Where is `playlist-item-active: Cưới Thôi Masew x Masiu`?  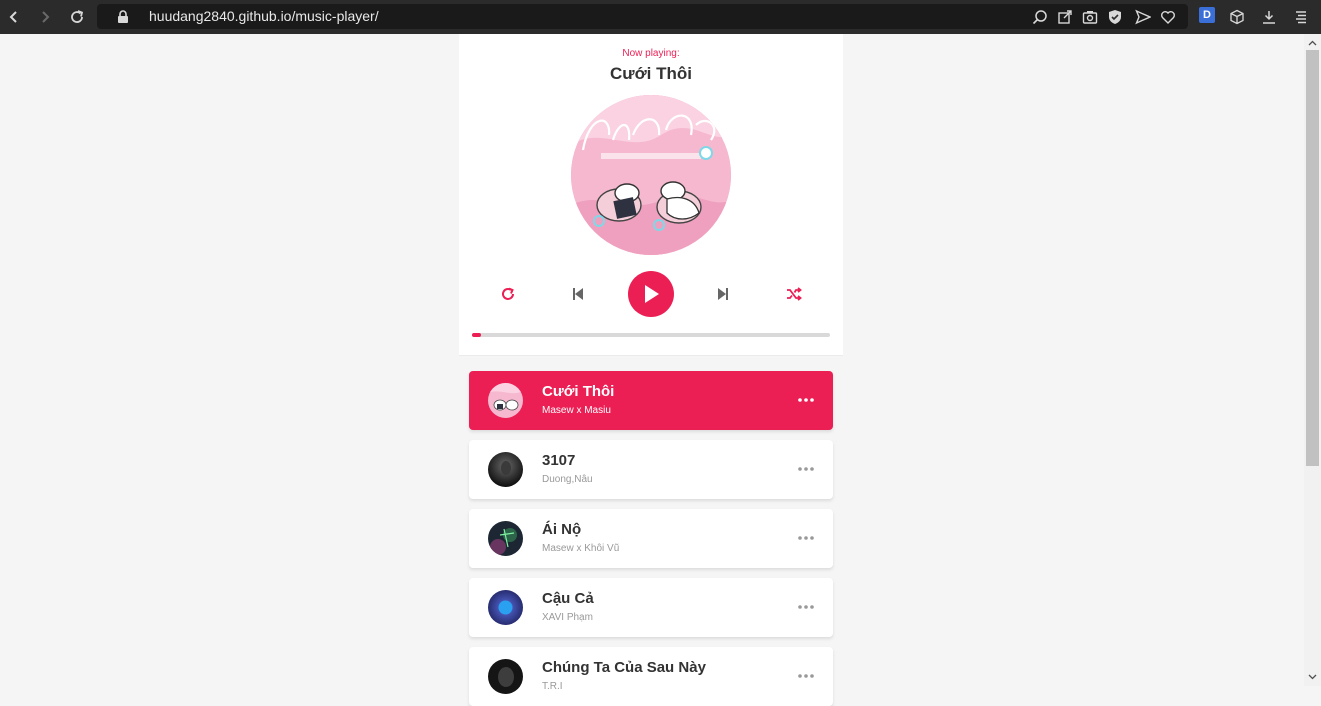
playlist-item-active: Cưới Thôi Masew x Masiu is located at coordinates (651, 400).